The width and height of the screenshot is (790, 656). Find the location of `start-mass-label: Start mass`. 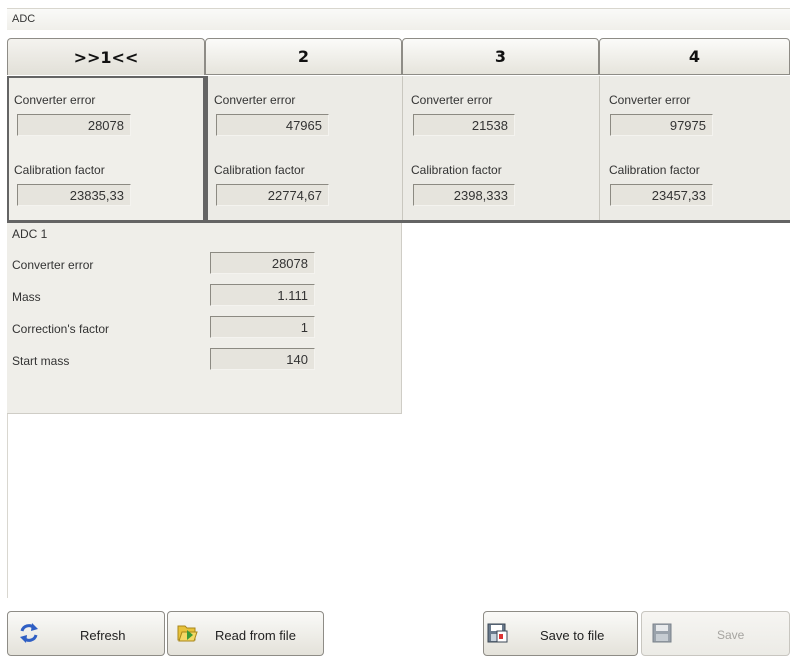

start-mass-label: Start mass is located at coordinates (41, 361).